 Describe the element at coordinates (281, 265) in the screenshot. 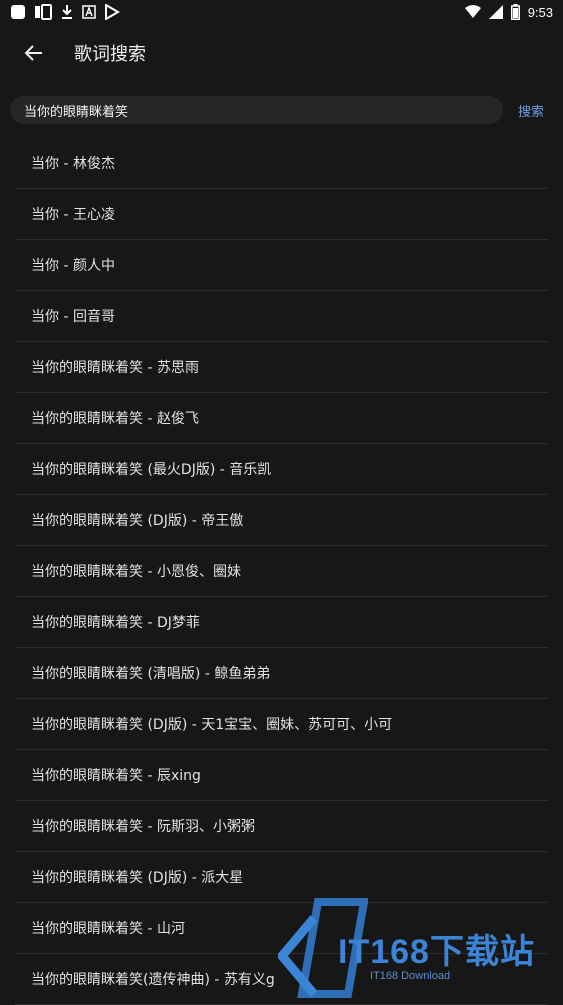

I see `result-item: 当你 - 颜人中` at that location.